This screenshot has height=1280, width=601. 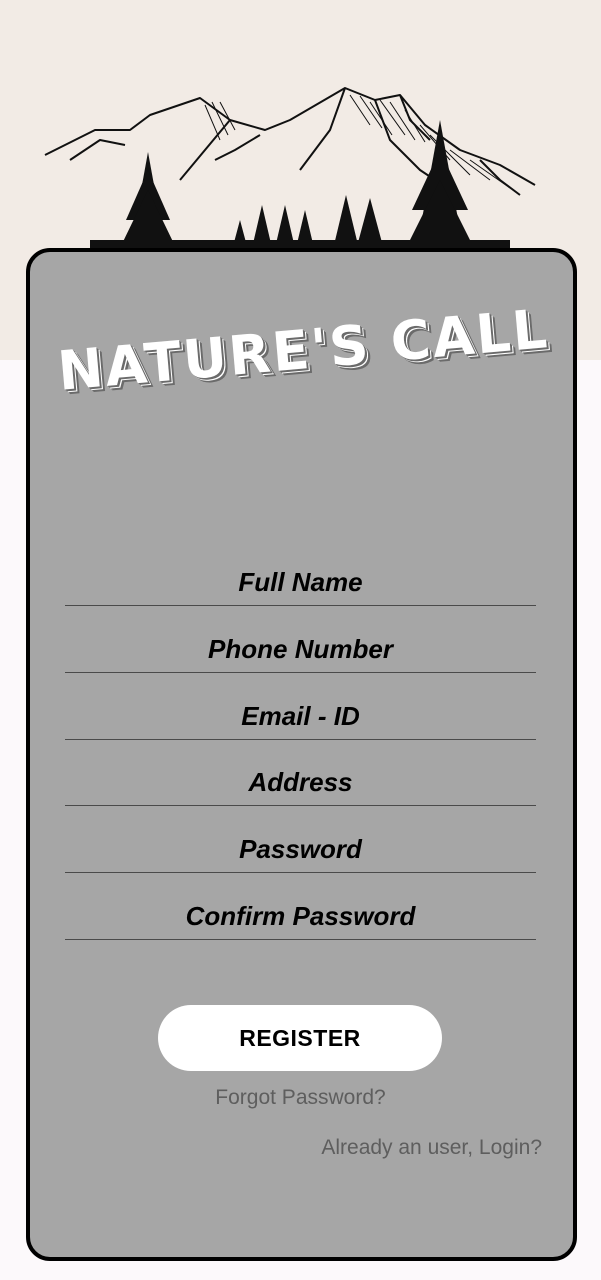 I want to click on mountains-forest-icon, so click(x=290, y=168).